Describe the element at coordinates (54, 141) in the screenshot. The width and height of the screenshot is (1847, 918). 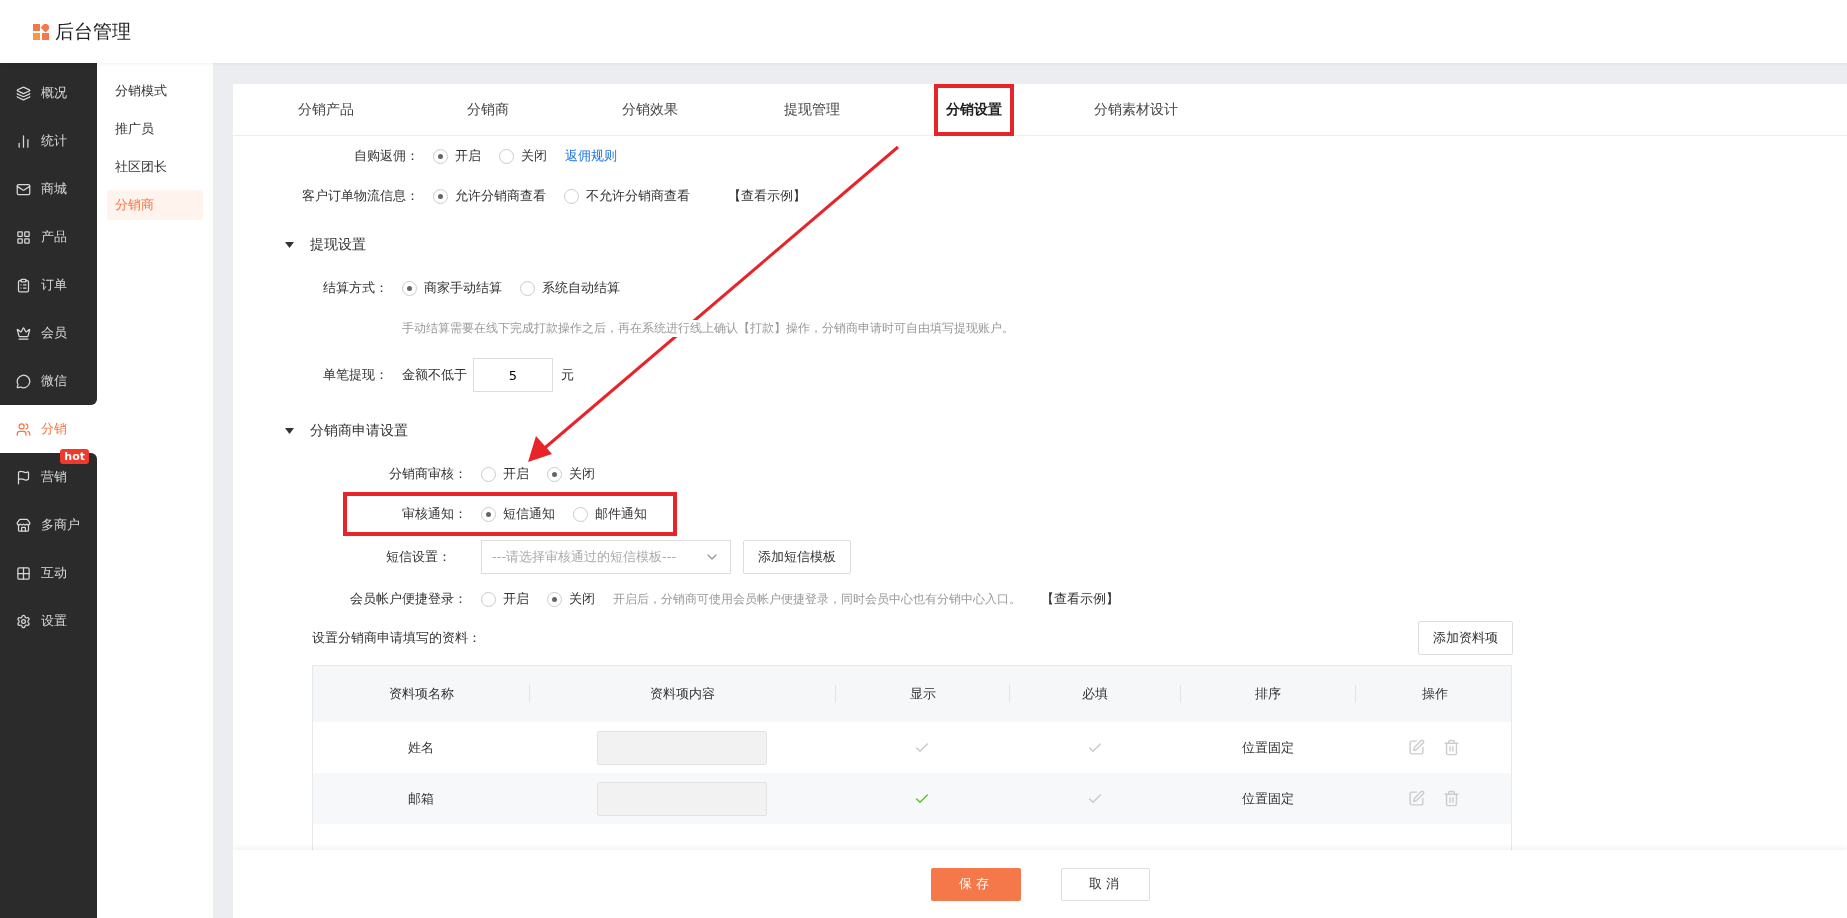
I see `sidebar-label: 统计` at that location.